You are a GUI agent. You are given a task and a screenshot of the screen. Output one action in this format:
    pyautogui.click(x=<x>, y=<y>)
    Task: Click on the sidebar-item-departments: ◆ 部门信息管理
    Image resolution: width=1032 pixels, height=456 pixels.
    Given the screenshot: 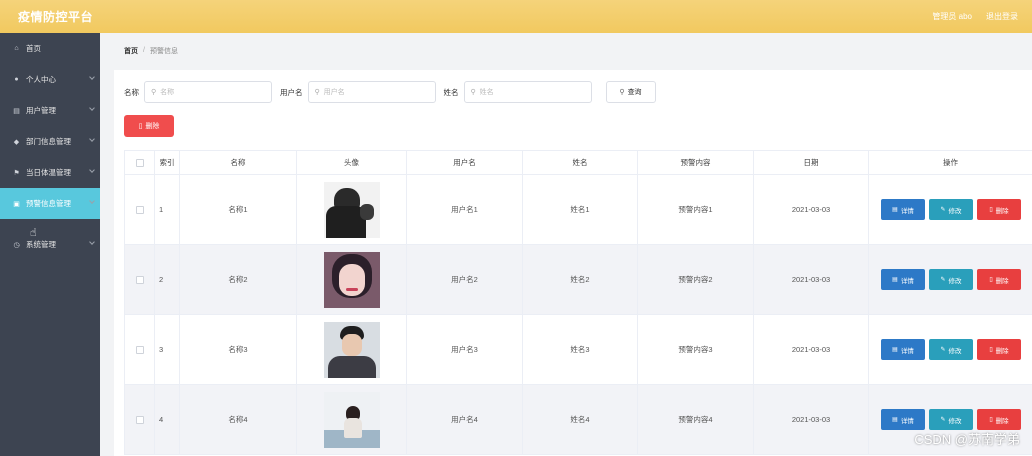 What is the action you would take?
    pyautogui.click(x=50, y=141)
    